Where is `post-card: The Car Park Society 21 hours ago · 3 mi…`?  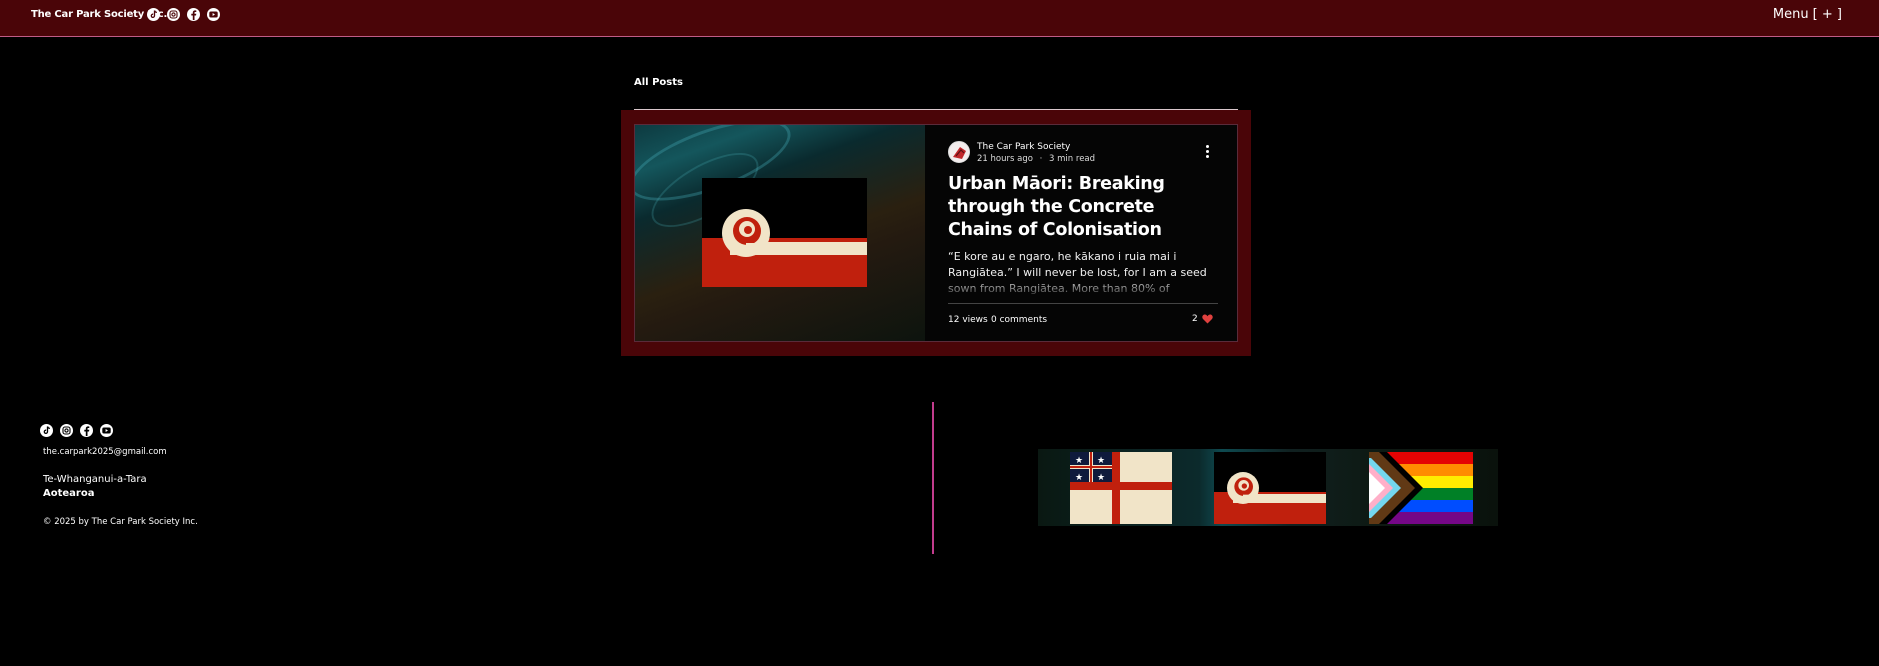
post-card: The Car Park Society 21 hours ago · 3 mi… is located at coordinates (936, 233).